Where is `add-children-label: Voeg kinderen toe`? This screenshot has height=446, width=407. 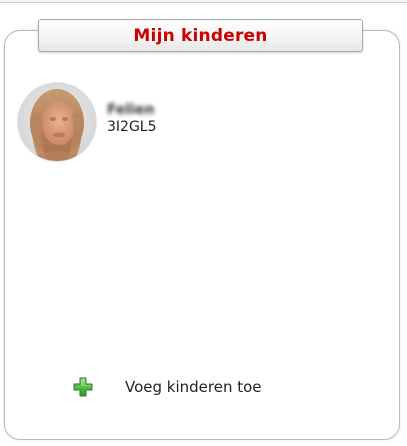 add-children-label: Voeg kinderen toe is located at coordinates (193, 387).